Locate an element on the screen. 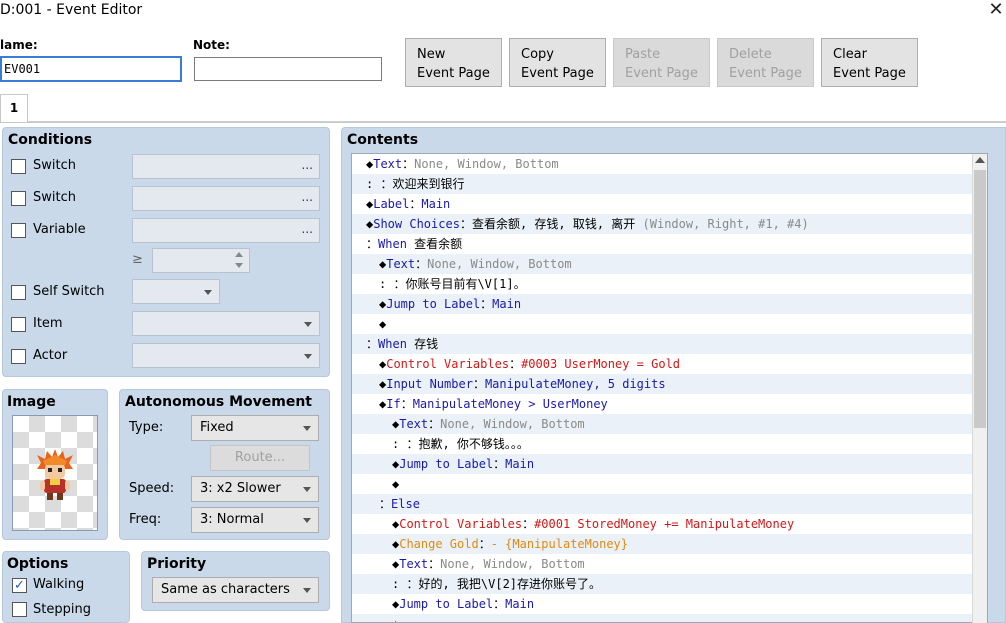  command-text: Else is located at coordinates (405, 504).